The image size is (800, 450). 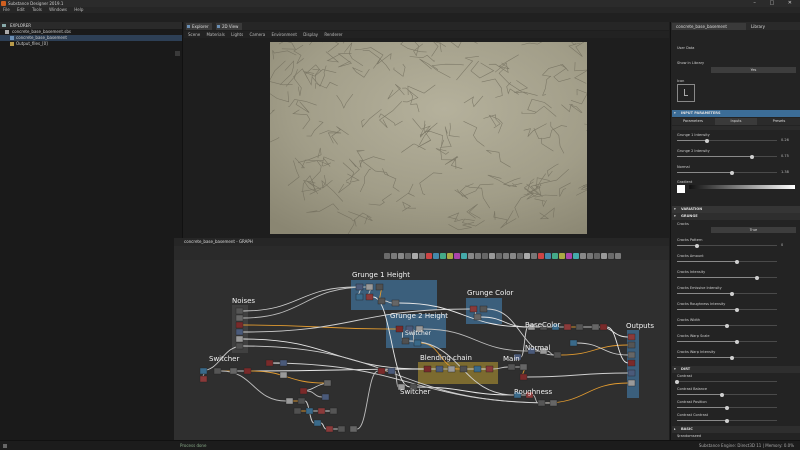 What do you see at coordinates (229, 26) in the screenshot?
I see `tab-2d-view: 2D View` at bounding box center [229, 26].